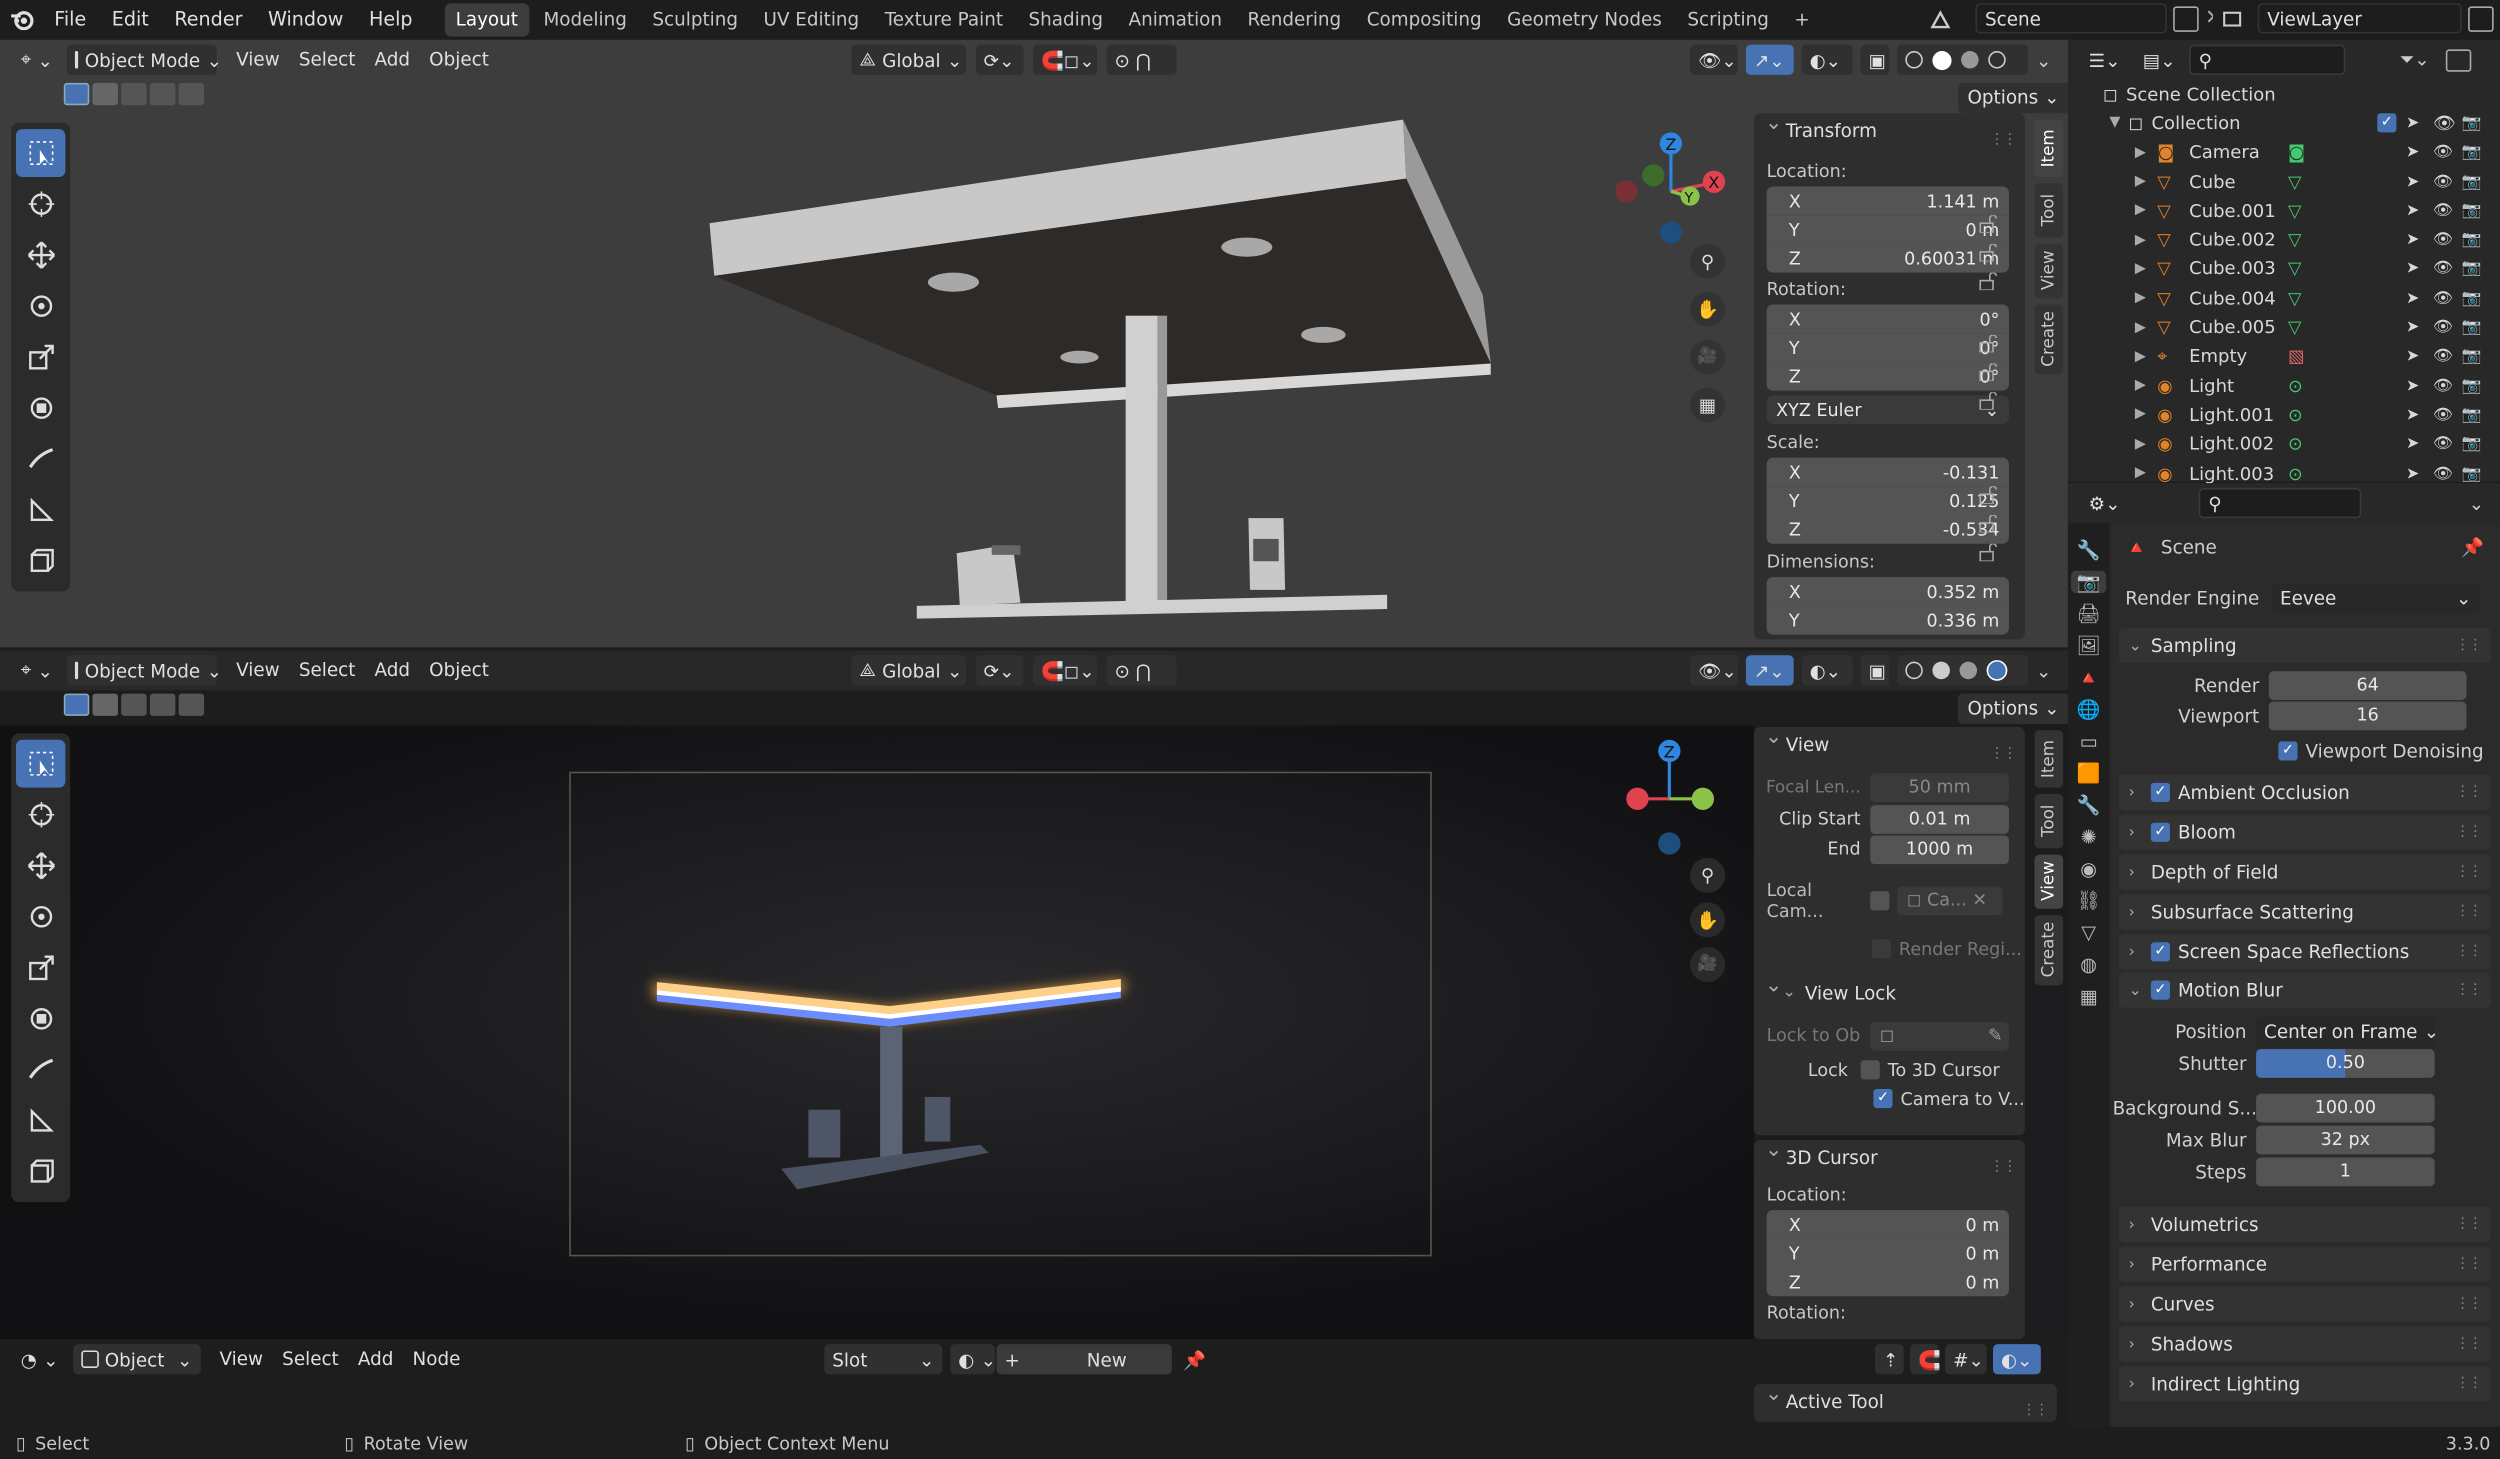 This screenshot has height=1459, width=2500. Describe the element at coordinates (2074, 18) in the screenshot. I see `scene-selector: Scene ✕` at that location.